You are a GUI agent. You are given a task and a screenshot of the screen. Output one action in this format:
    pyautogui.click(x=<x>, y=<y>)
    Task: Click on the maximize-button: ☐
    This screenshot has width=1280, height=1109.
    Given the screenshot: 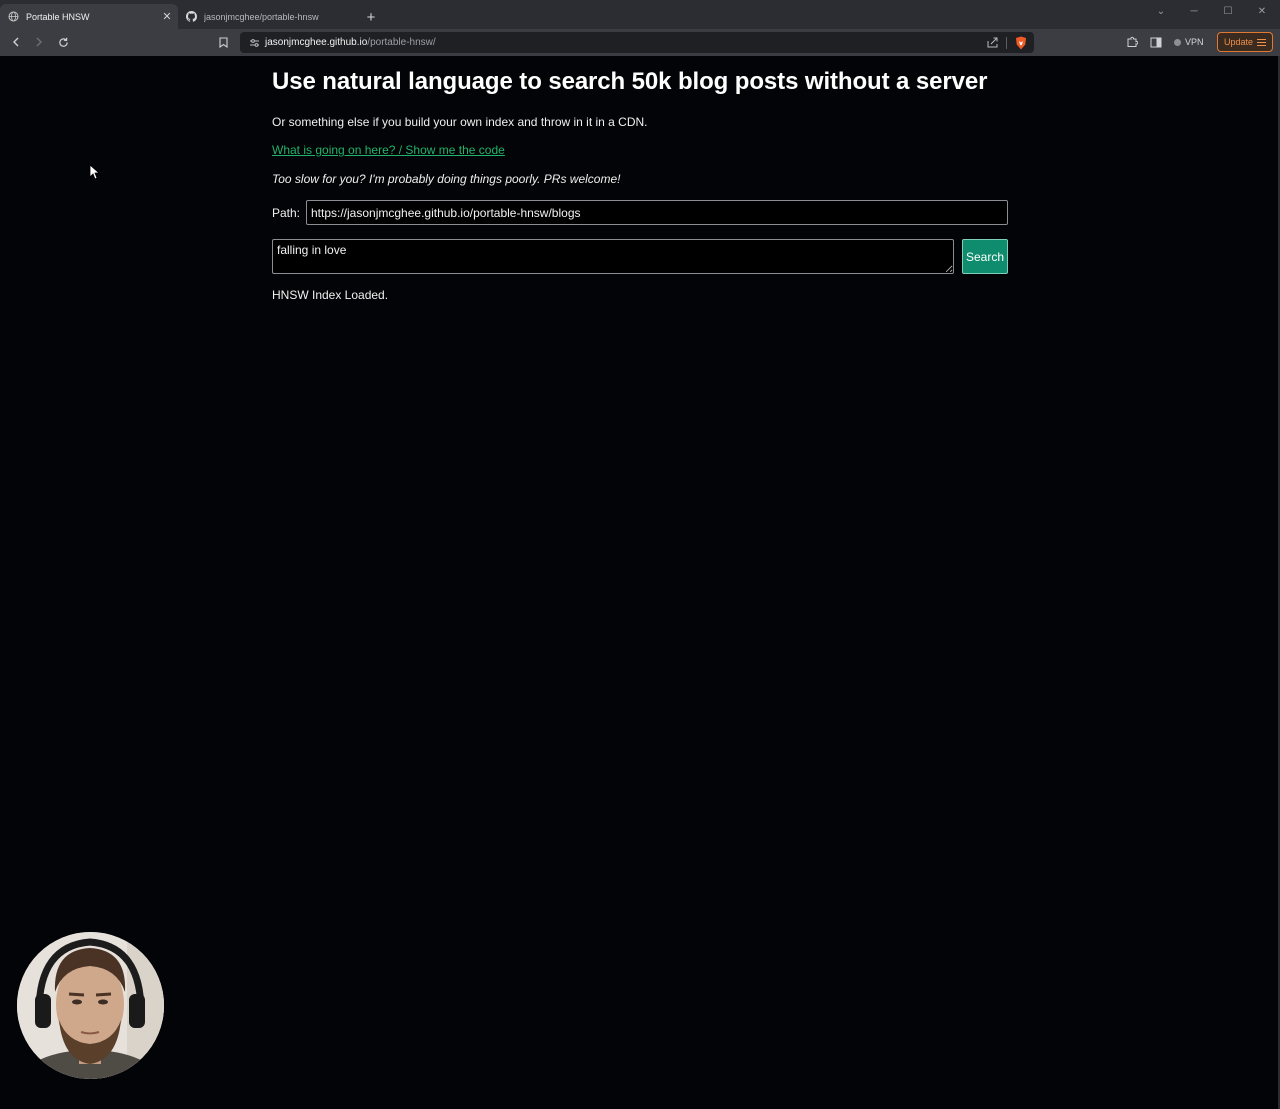 What is the action you would take?
    pyautogui.click(x=1228, y=11)
    